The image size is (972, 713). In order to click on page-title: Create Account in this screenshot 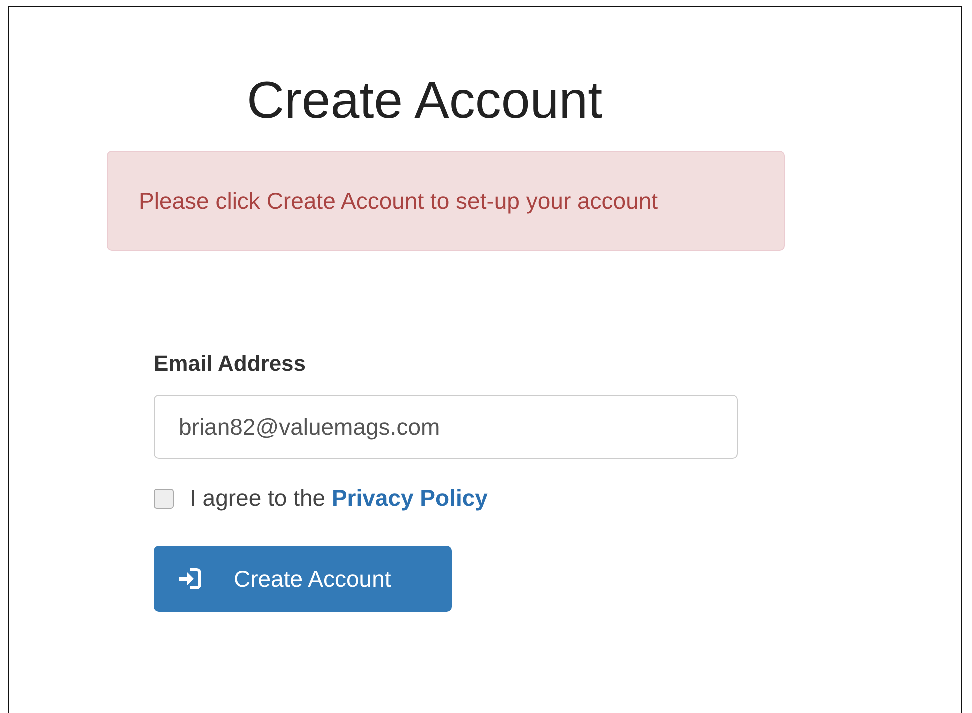, I will do `click(425, 101)`.